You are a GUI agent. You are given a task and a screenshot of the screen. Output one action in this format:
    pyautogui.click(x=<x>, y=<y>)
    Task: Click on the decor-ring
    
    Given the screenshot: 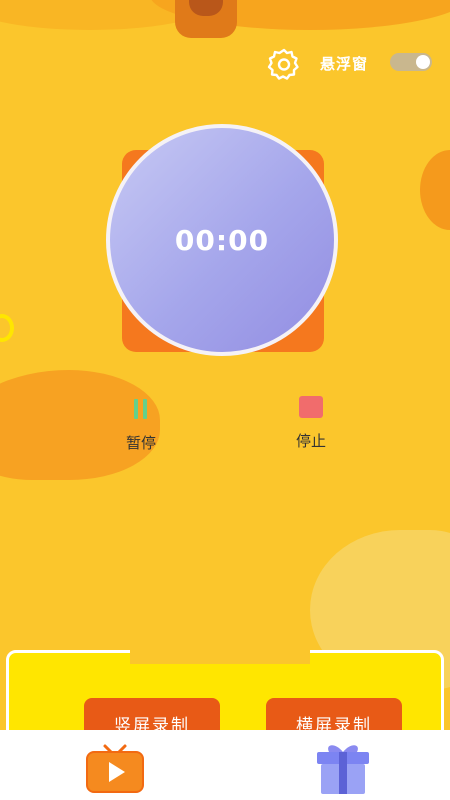 What is the action you would take?
    pyautogui.click(x=7, y=328)
    